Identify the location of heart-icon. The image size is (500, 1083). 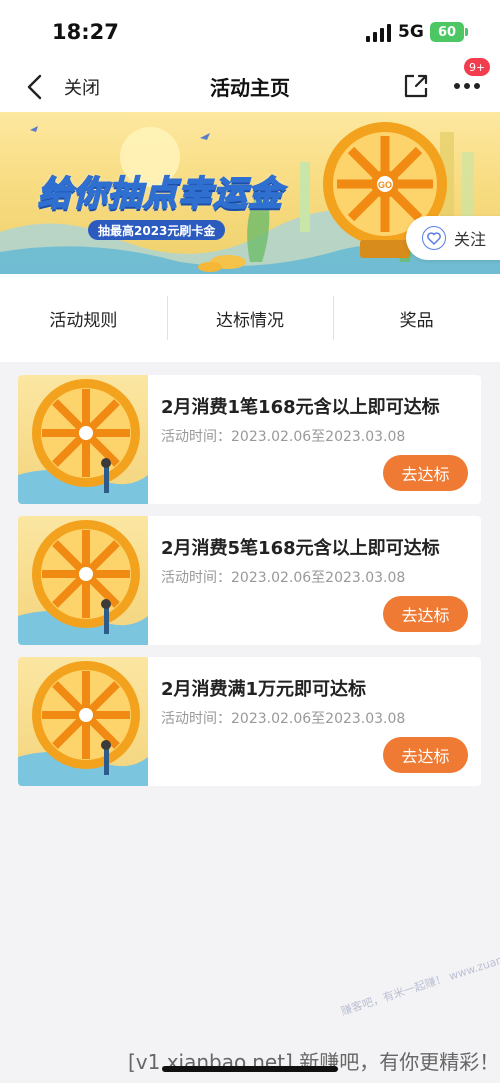
(434, 238).